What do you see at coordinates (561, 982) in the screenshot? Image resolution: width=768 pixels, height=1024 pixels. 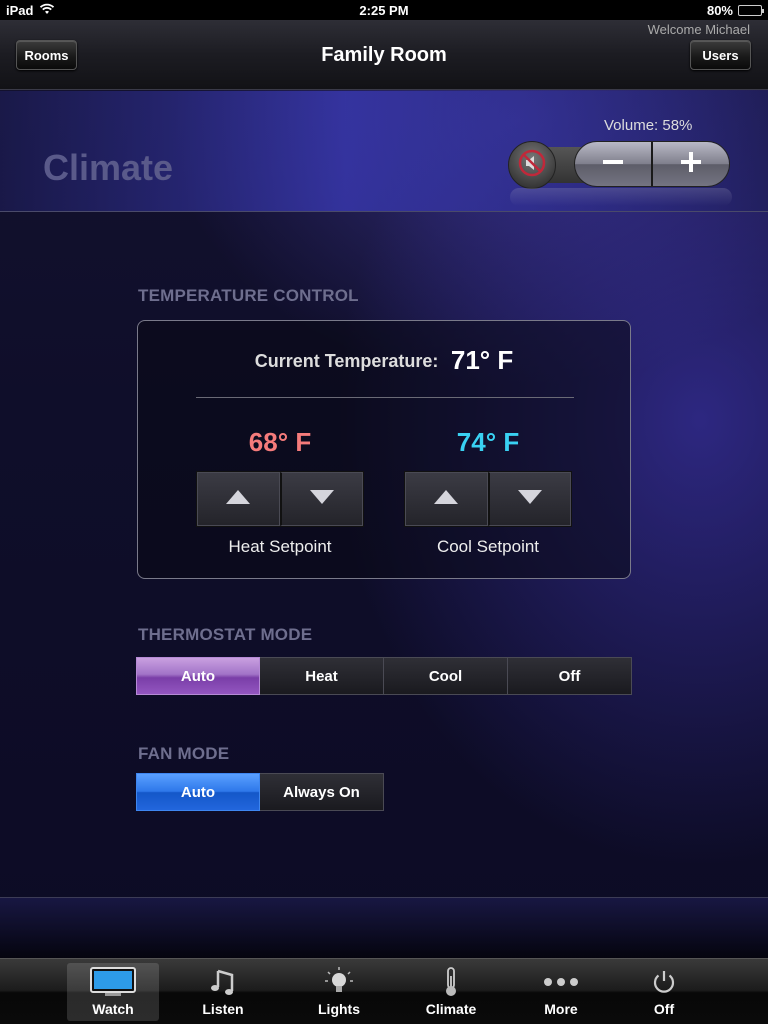 I see `more-dots-icon` at bounding box center [561, 982].